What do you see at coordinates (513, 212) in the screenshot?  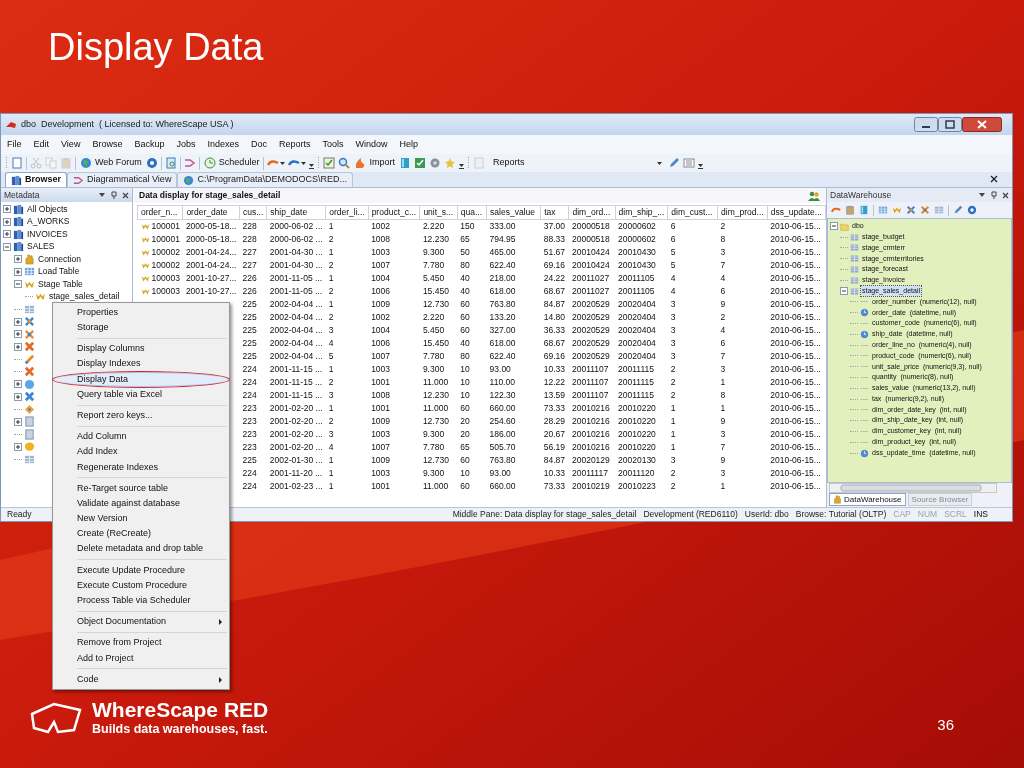 I see `column-header: sales_value` at bounding box center [513, 212].